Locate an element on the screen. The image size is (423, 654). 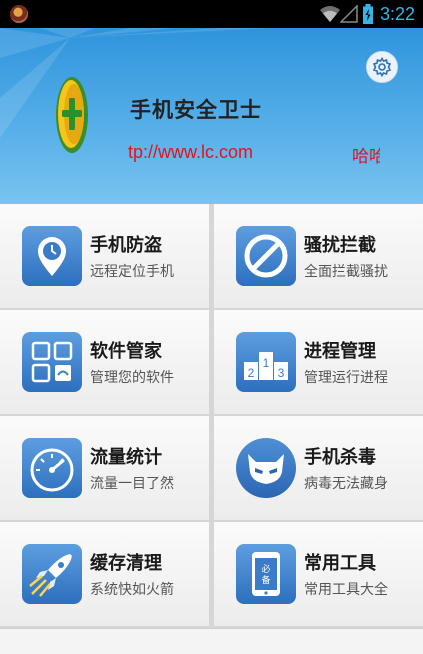
signal-icon is located at coordinates (349, 14).